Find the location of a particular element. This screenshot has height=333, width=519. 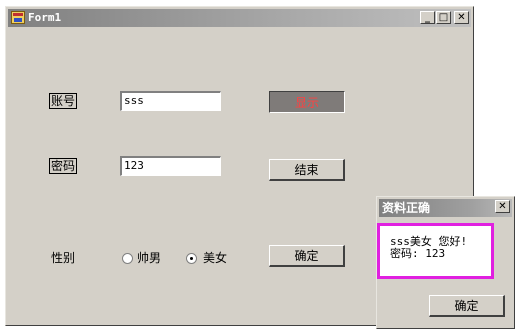

show-button: 显示 is located at coordinates (307, 102).